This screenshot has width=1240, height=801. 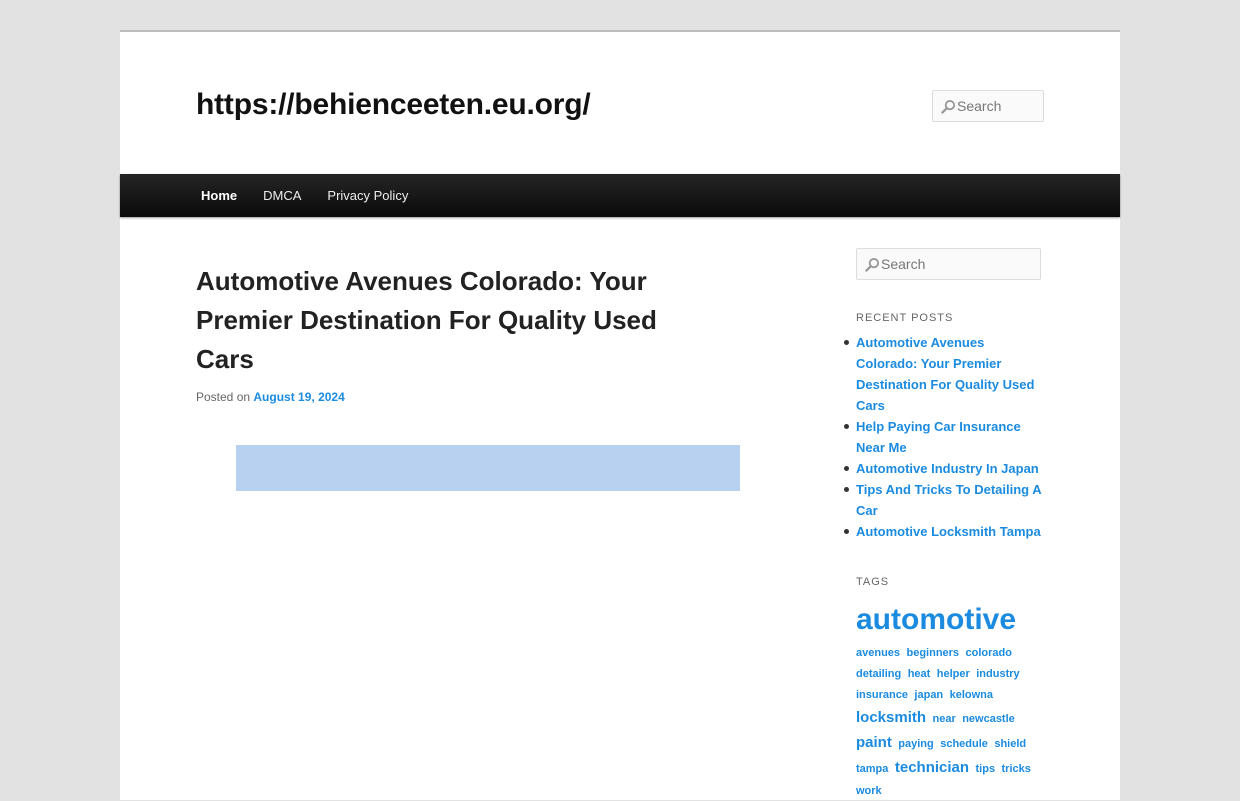 I want to click on tags-title: Tags, so click(x=873, y=582).